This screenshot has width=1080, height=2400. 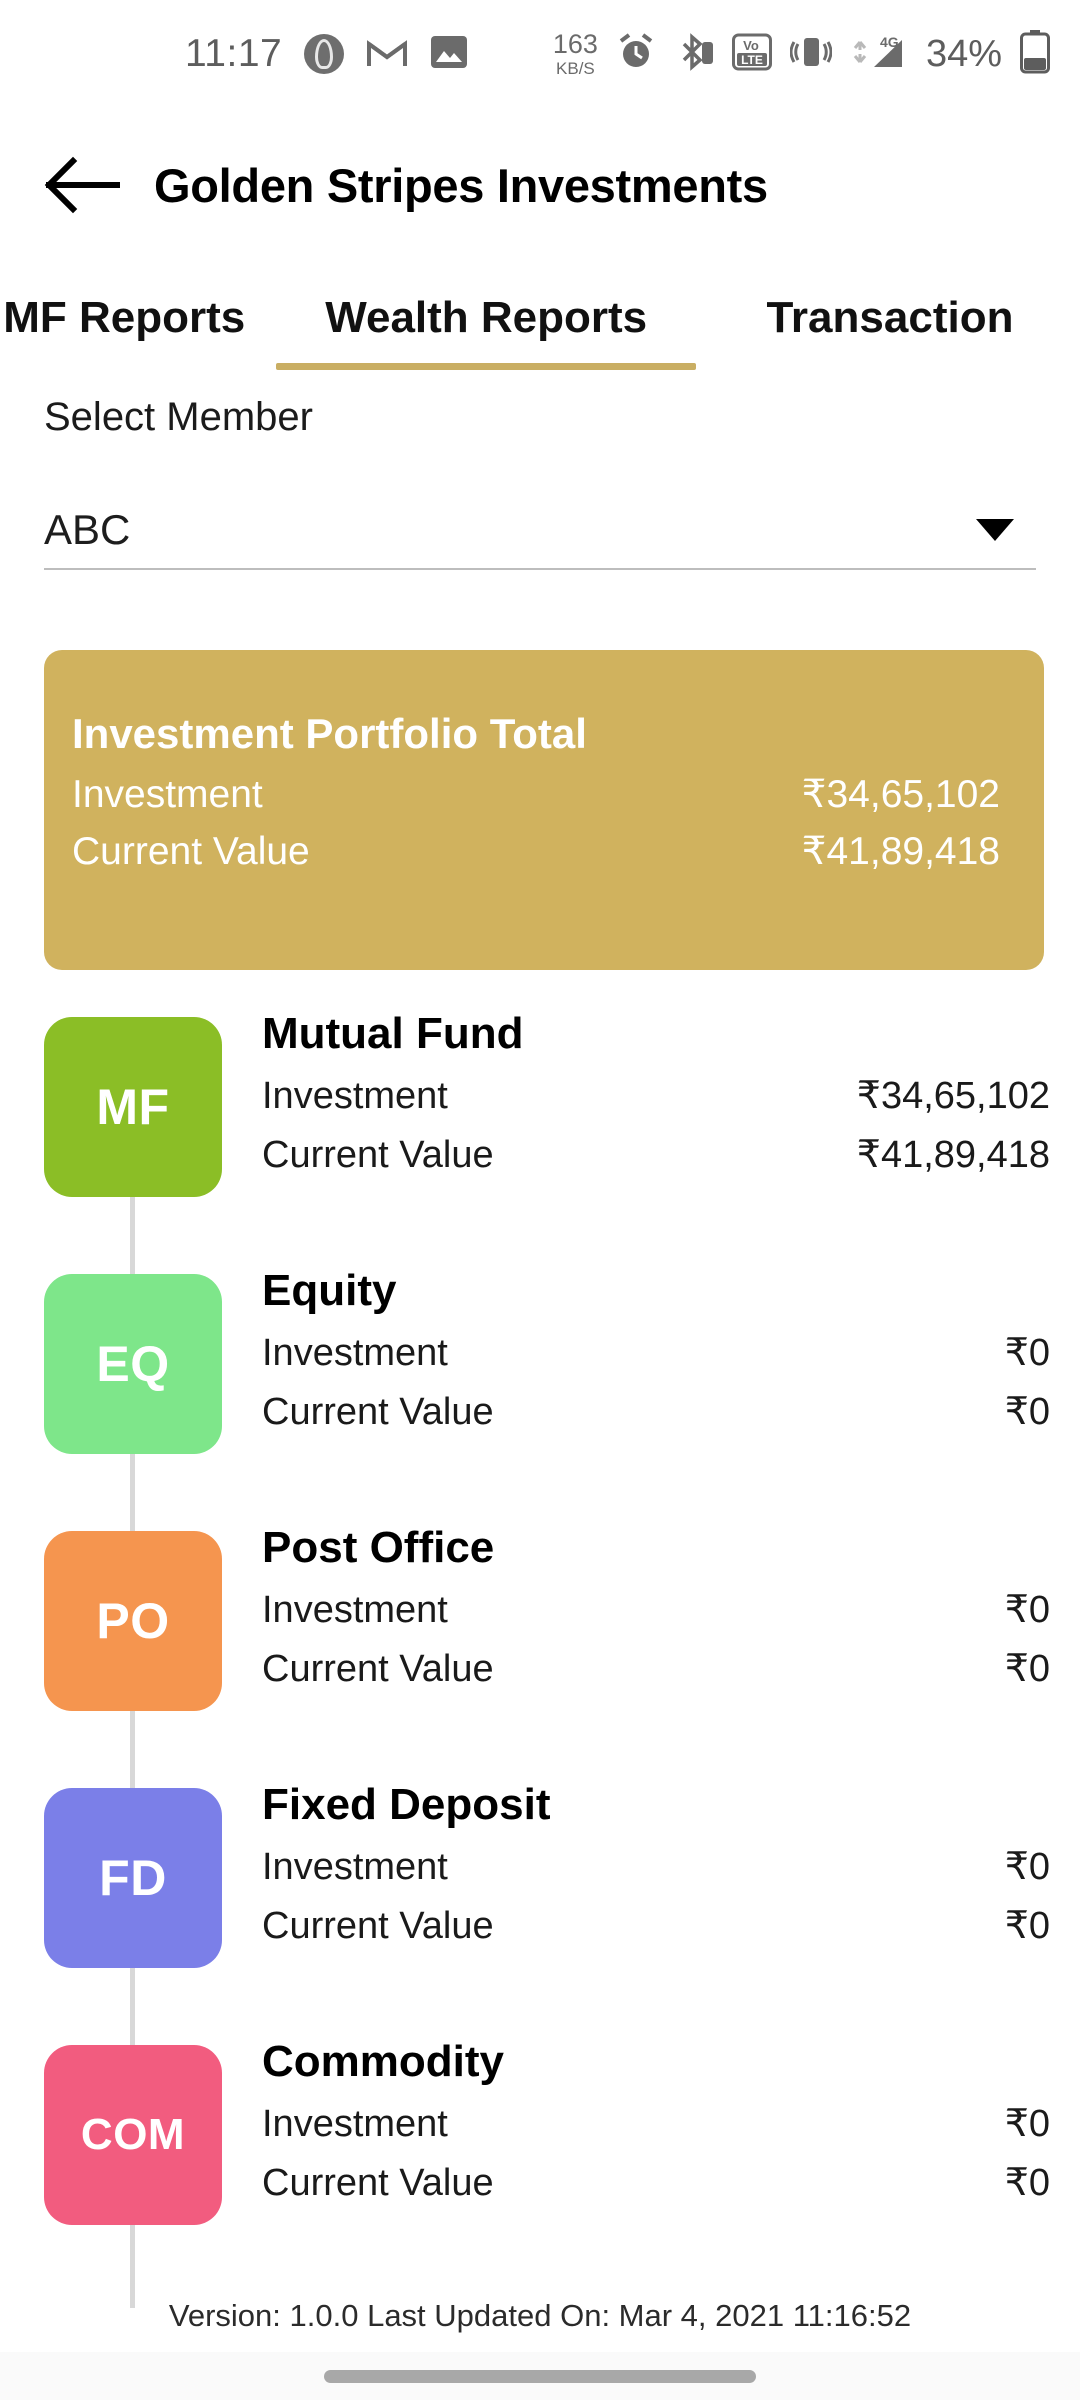 I want to click on chevron-down-icon, so click(x=995, y=530).